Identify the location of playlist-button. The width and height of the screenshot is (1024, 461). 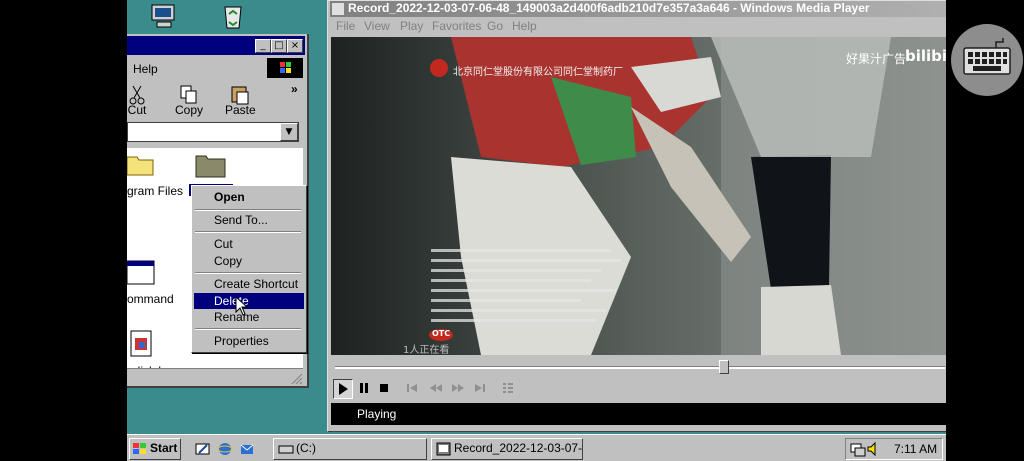
(508, 388).